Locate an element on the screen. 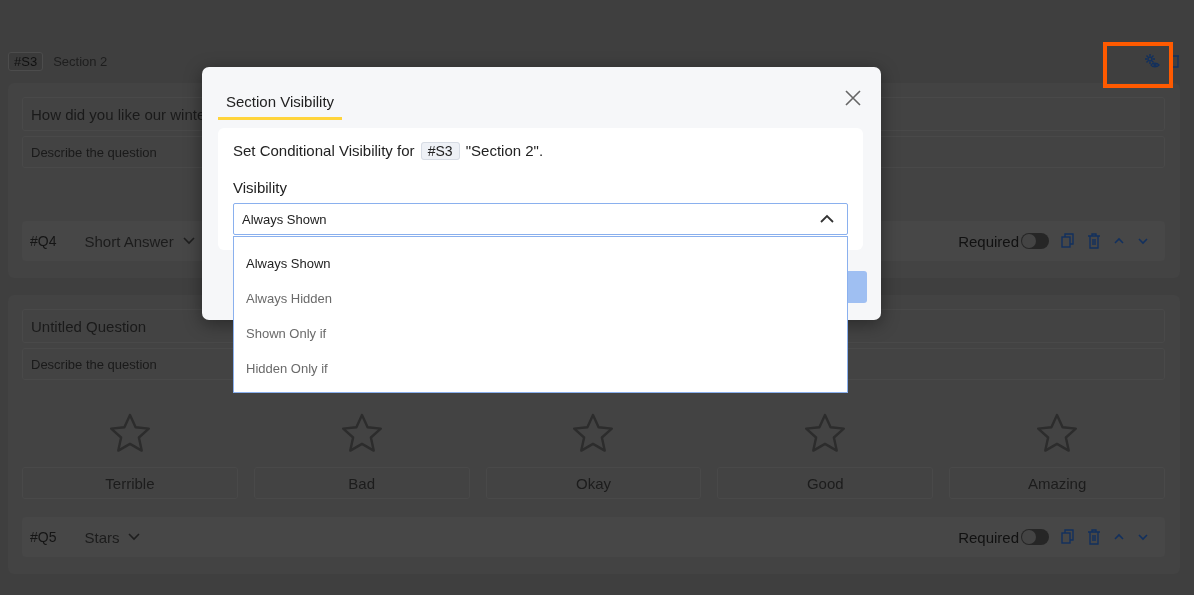 The height and width of the screenshot is (595, 1194). visibility-select: Always Shown is located at coordinates (540, 219).